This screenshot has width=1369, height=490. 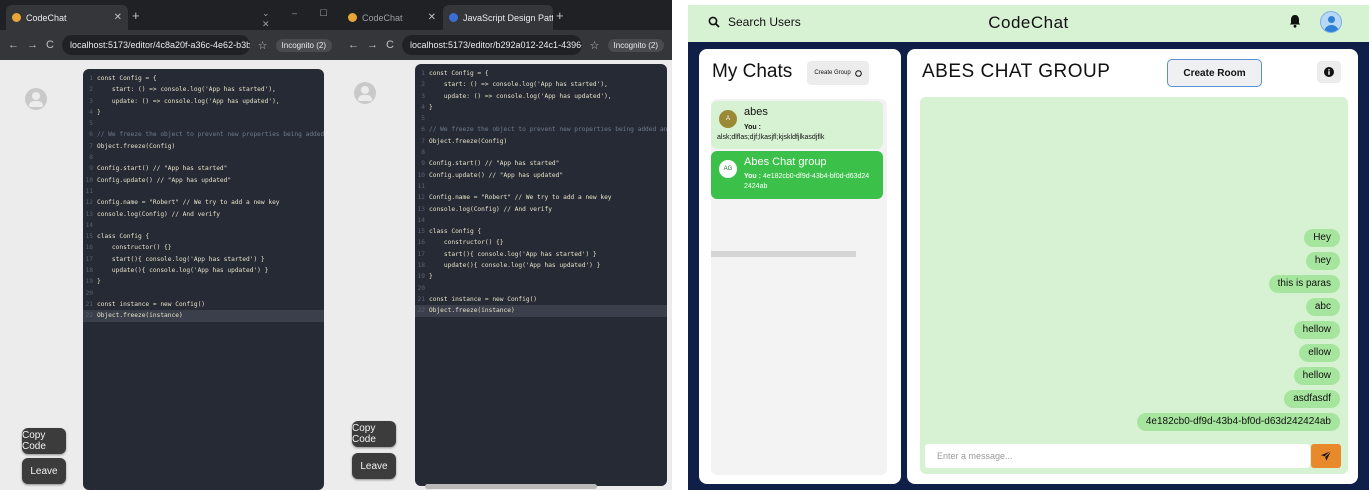 What do you see at coordinates (301, 19) in the screenshot?
I see `window-controls: ⌄ – ☐ ✕` at bounding box center [301, 19].